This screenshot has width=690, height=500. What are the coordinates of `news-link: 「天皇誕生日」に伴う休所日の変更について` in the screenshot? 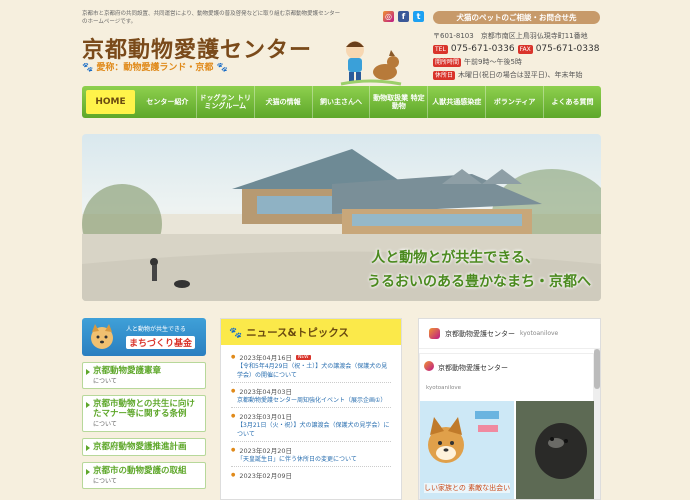 It's located at (311, 459).